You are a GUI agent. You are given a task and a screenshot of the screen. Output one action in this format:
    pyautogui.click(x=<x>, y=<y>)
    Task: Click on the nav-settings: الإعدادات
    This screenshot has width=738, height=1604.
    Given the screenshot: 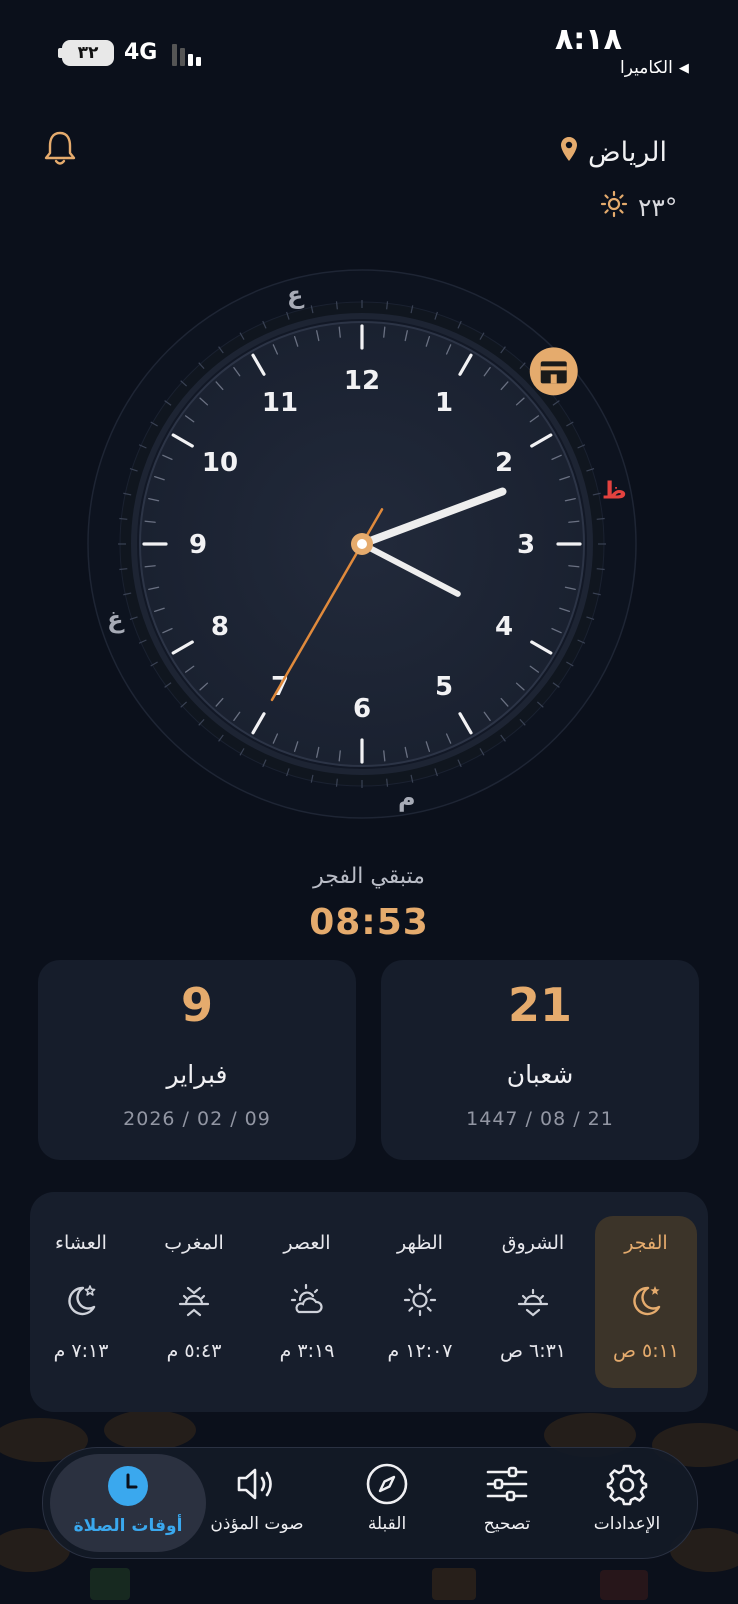 What is the action you would take?
    pyautogui.click(x=627, y=1503)
    